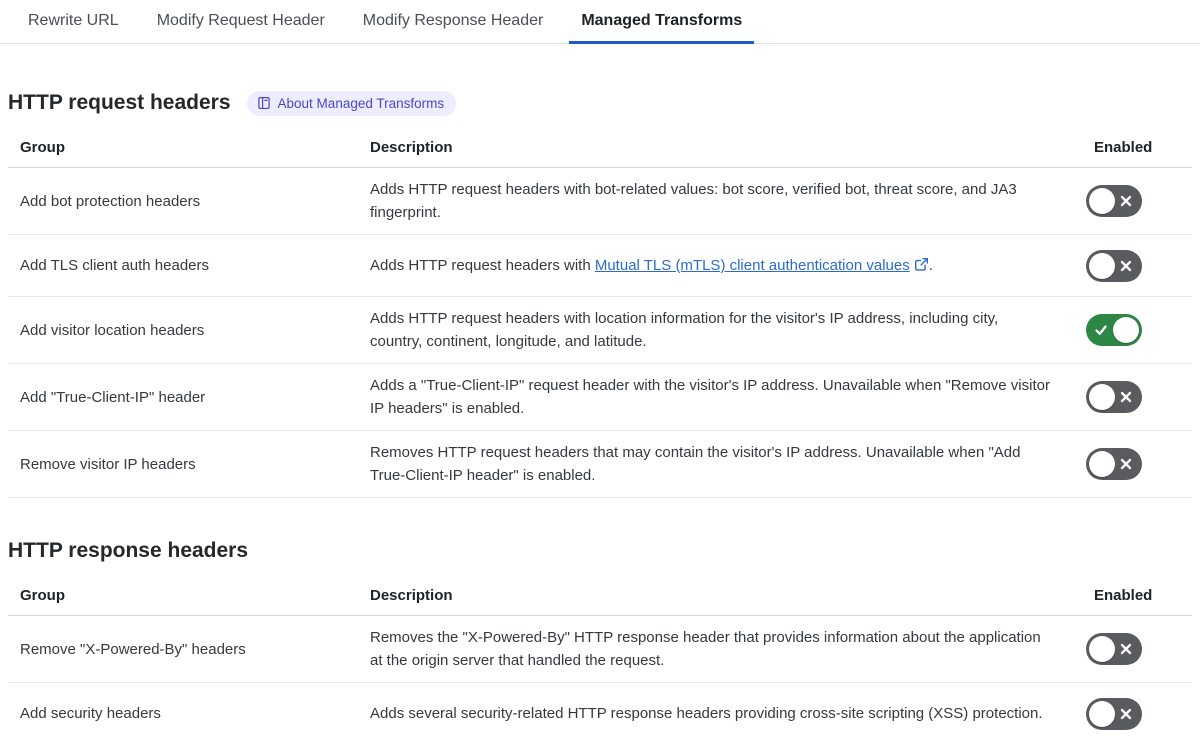 This screenshot has width=1200, height=742. Describe the element at coordinates (119, 102) in the screenshot. I see `request-headers-title: HTTP request headers` at that location.